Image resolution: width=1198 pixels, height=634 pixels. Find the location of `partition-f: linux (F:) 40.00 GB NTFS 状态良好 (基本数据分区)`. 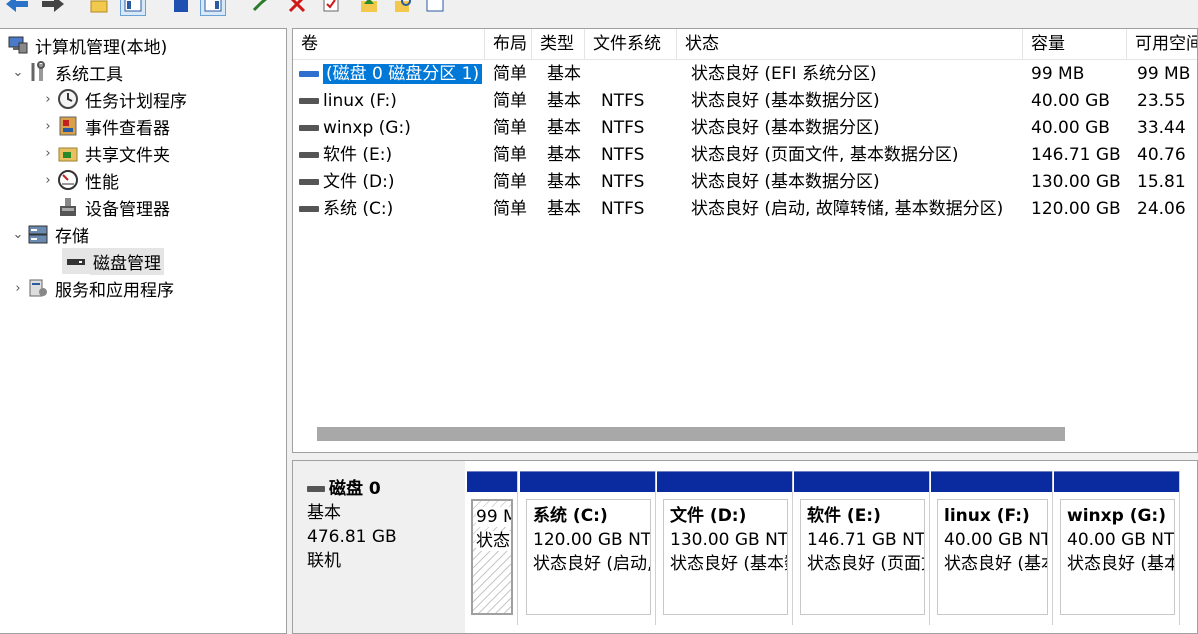

partition-f: linux (F:) 40.00 GB NTFS 状态良好 (基本数据分区) is located at coordinates (992, 548).